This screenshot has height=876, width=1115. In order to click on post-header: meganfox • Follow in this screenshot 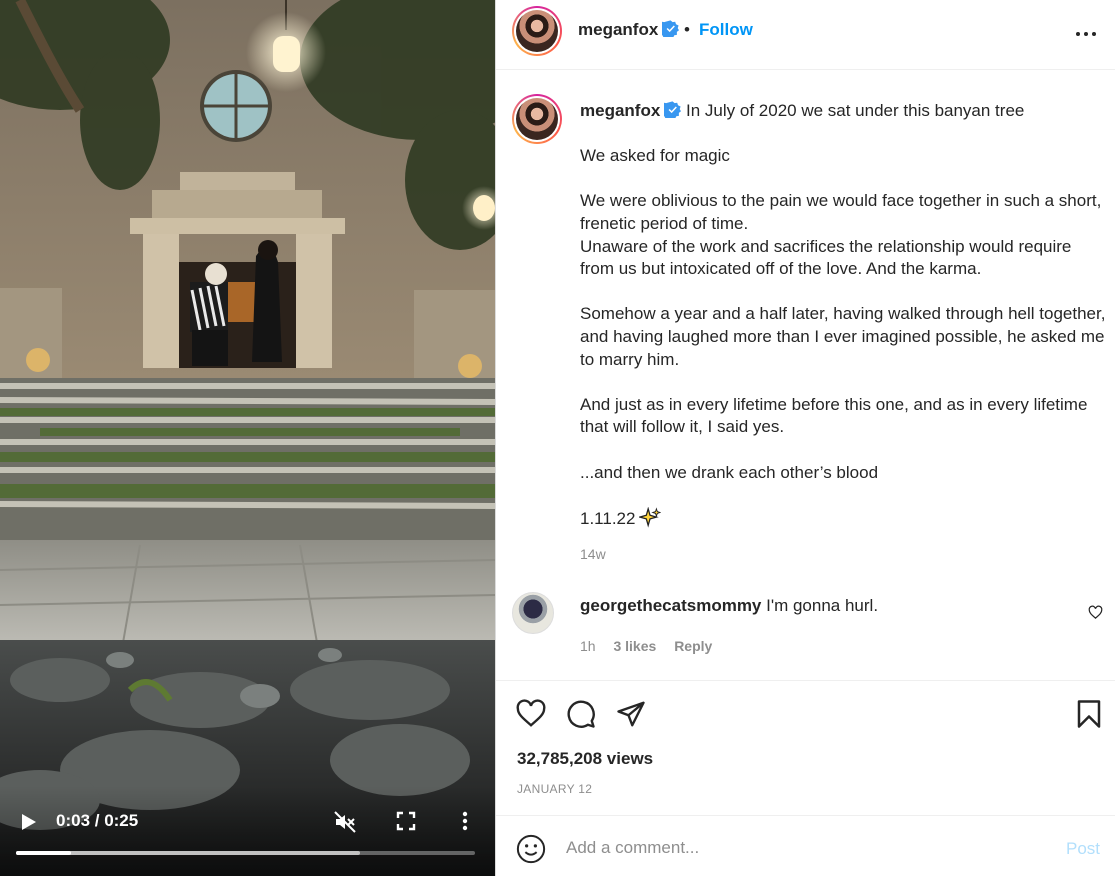, I will do `click(805, 35)`.